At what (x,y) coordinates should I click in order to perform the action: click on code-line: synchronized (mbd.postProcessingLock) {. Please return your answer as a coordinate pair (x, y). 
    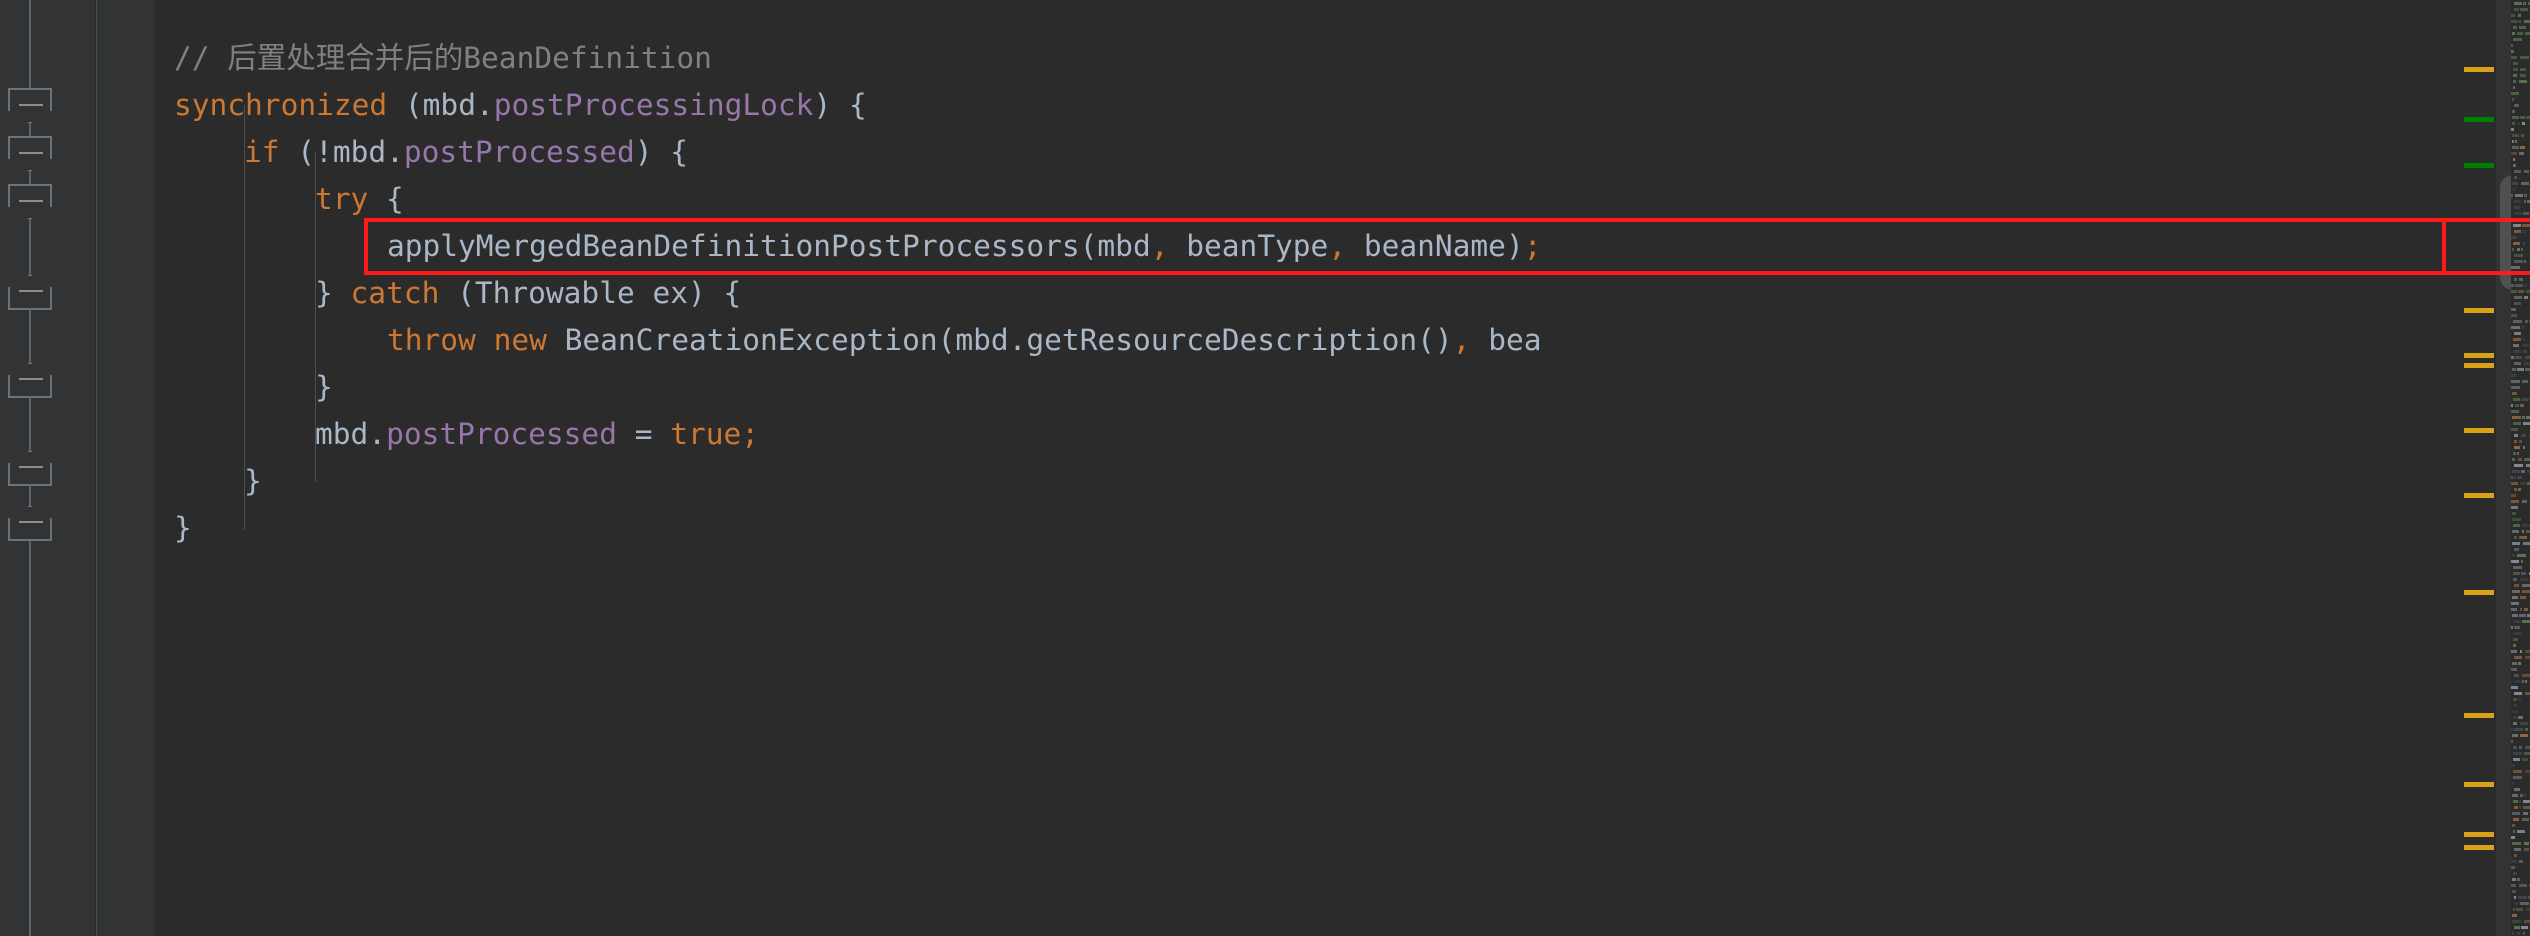
    Looking at the image, I should click on (511, 105).